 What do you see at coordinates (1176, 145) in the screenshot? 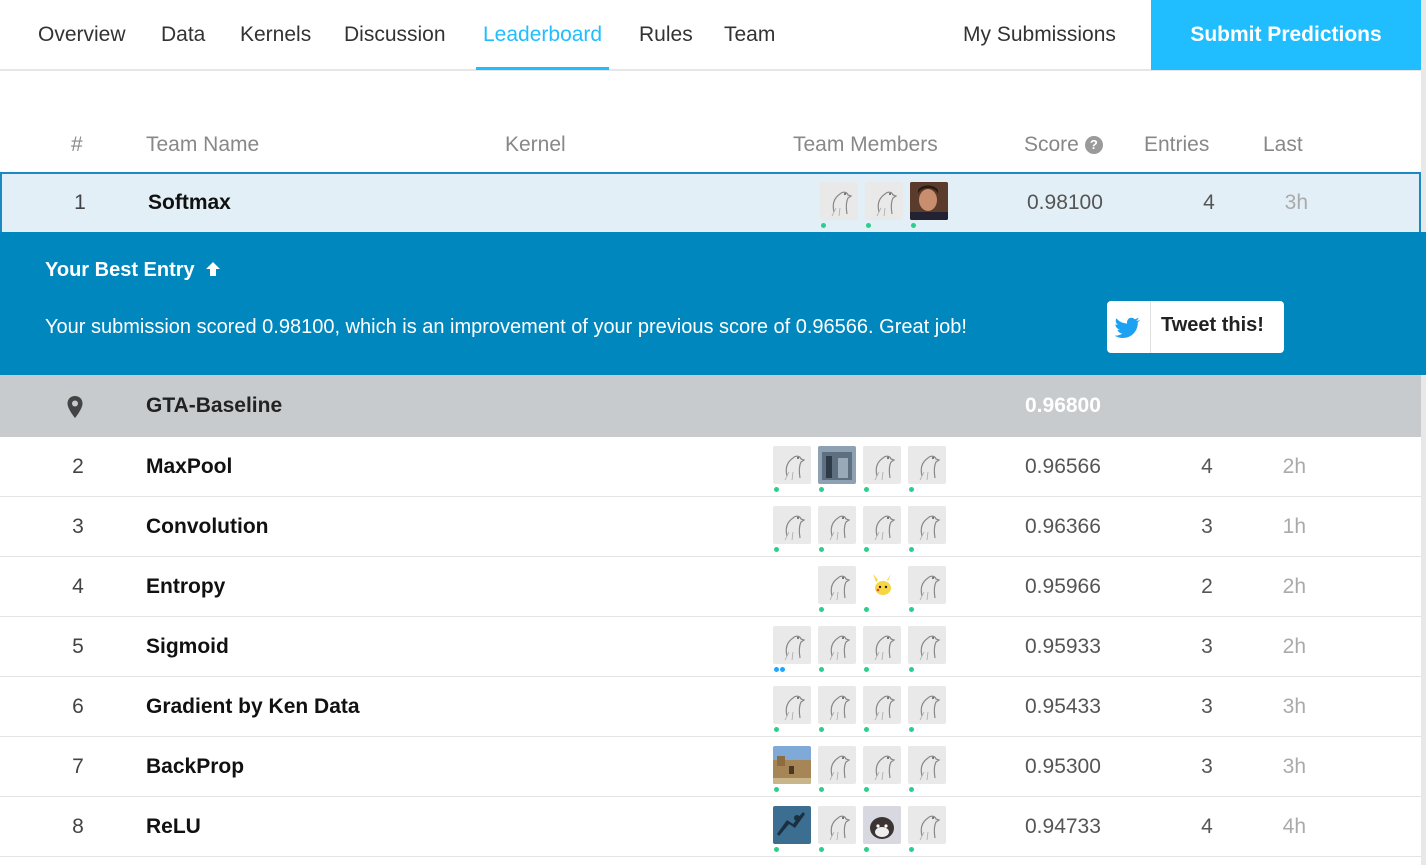
I see `header-entries: Entries` at bounding box center [1176, 145].